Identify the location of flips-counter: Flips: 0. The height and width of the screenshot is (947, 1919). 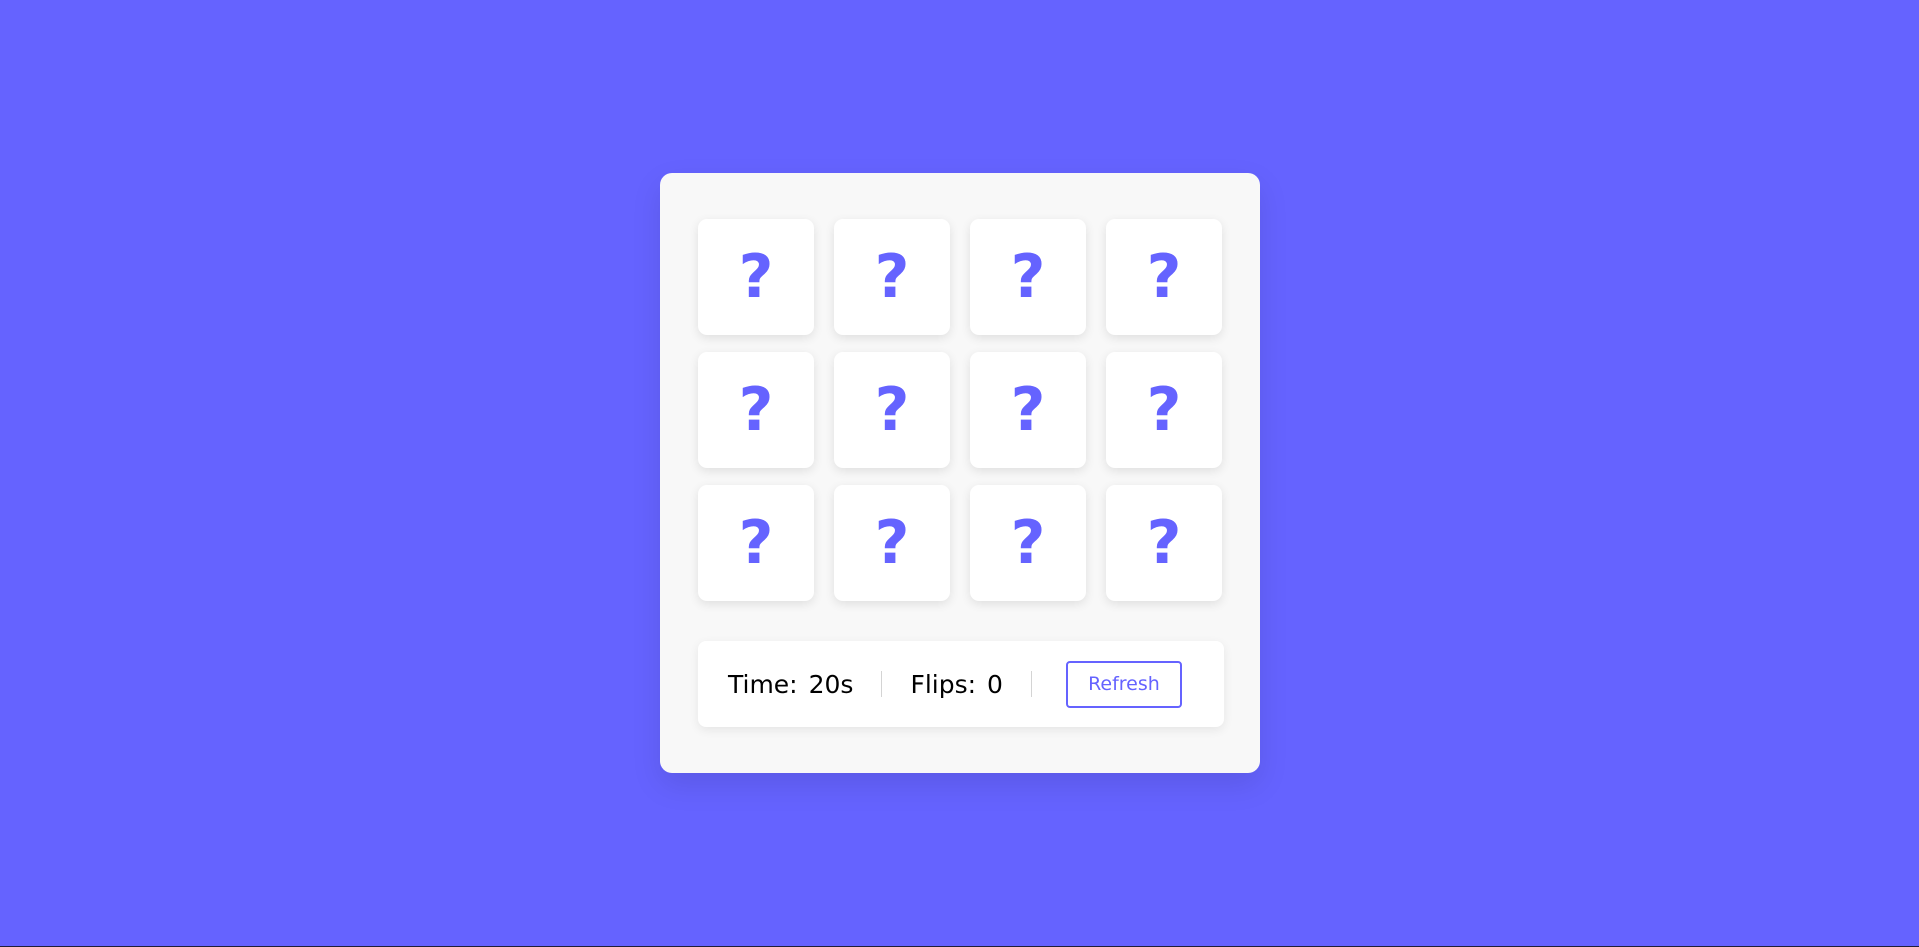
(956, 684).